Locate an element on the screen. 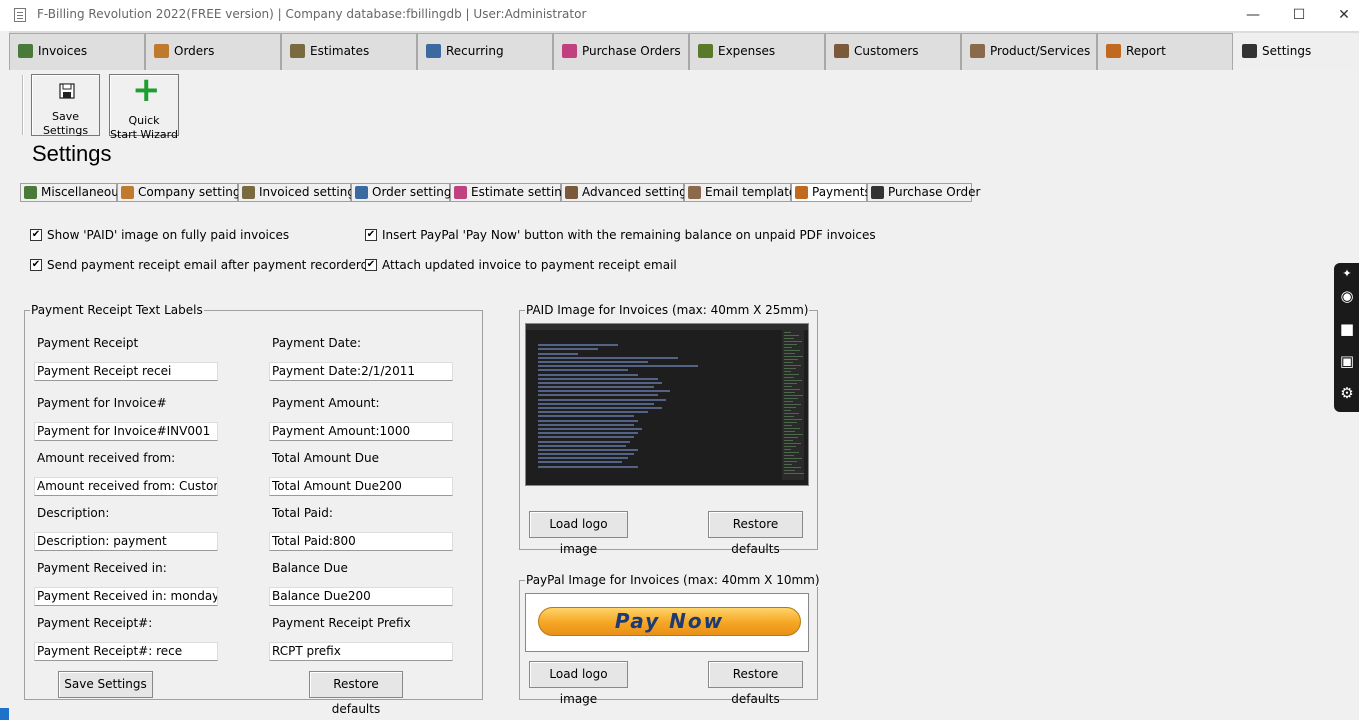  field-input: Payment Receipt recei is located at coordinates (126, 371).